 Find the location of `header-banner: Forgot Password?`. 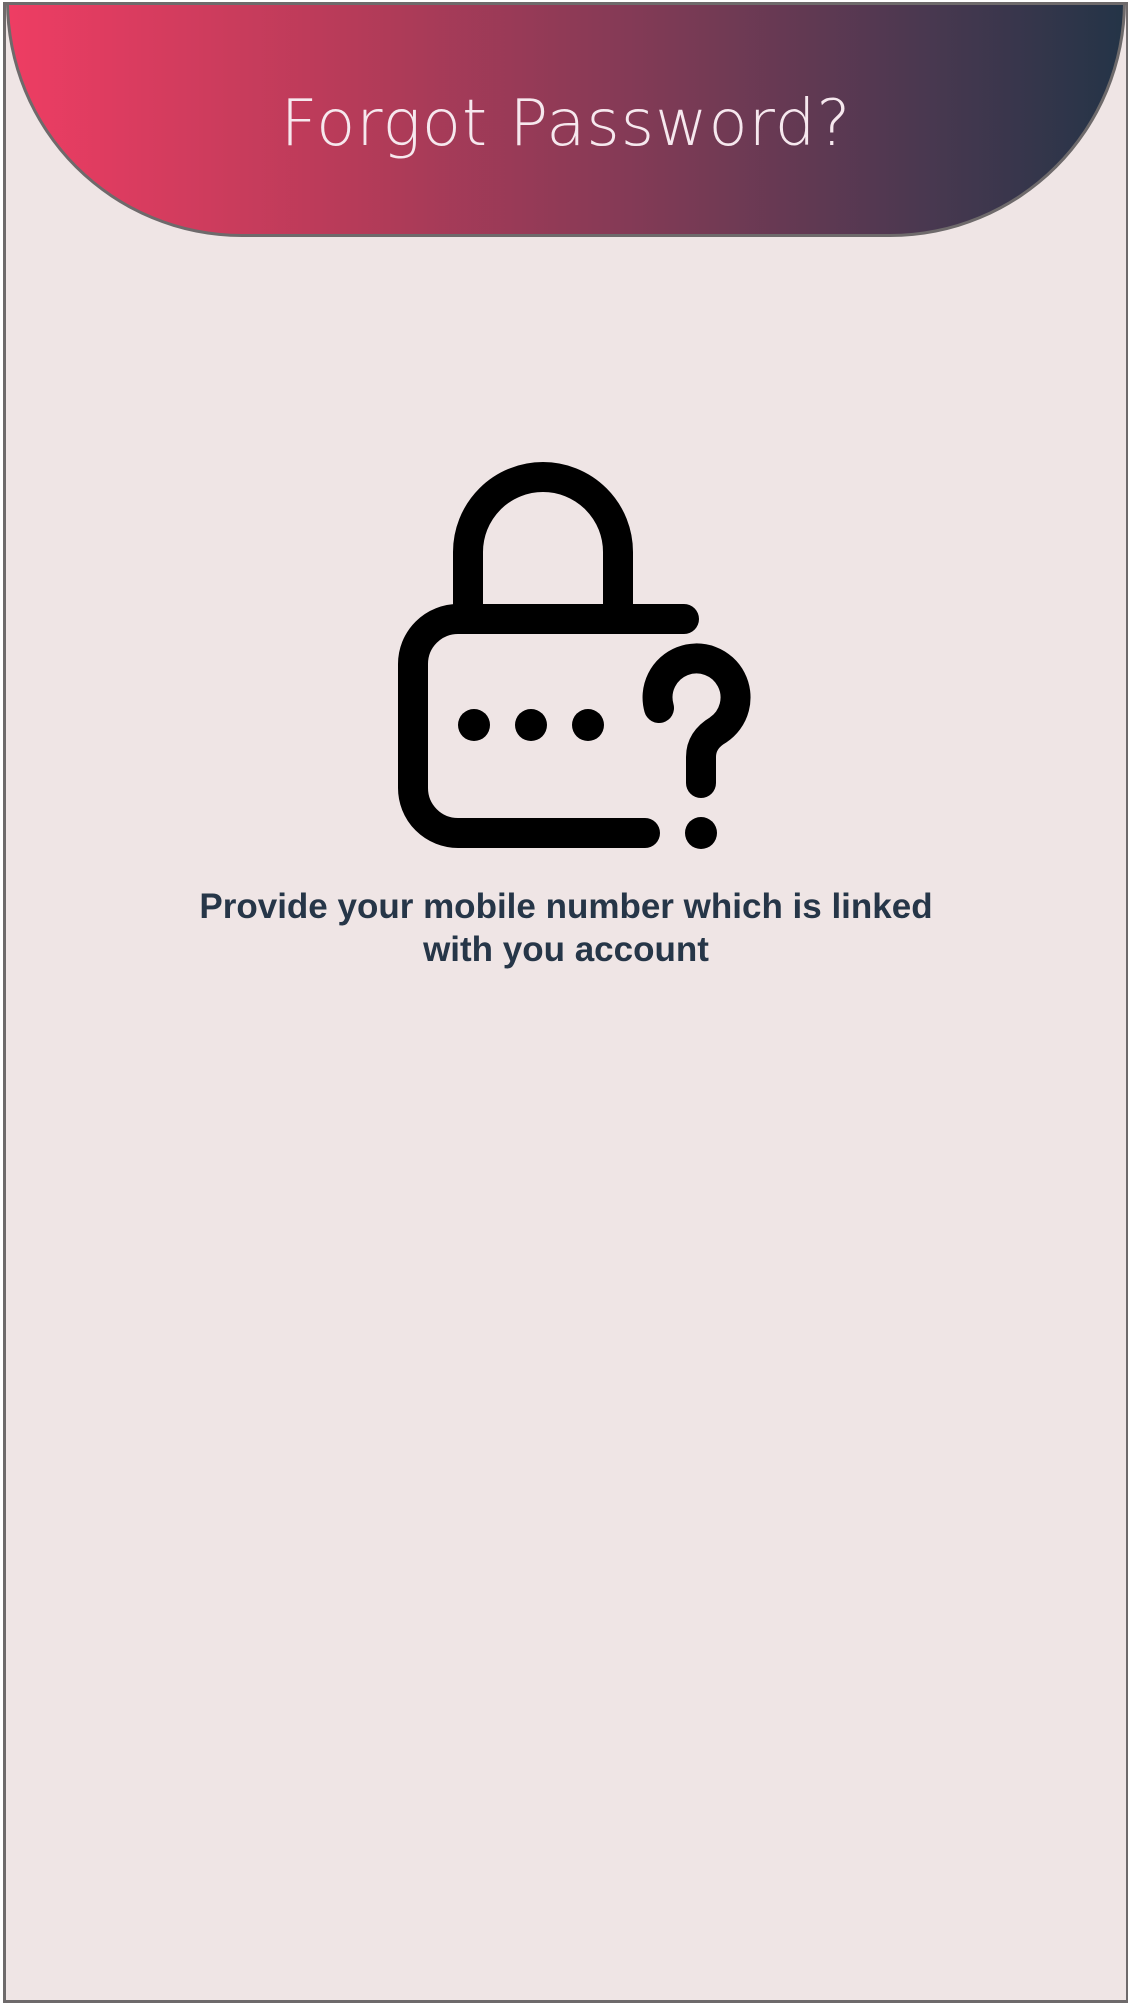

header-banner: Forgot Password? is located at coordinates (566, 121).